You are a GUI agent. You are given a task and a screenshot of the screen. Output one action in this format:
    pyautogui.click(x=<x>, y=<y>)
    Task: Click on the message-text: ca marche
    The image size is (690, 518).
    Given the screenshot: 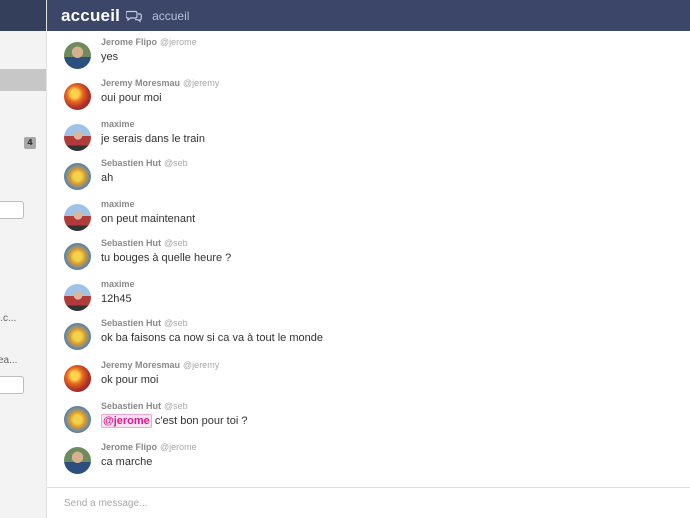 What is the action you would take?
    pyautogui.click(x=127, y=462)
    